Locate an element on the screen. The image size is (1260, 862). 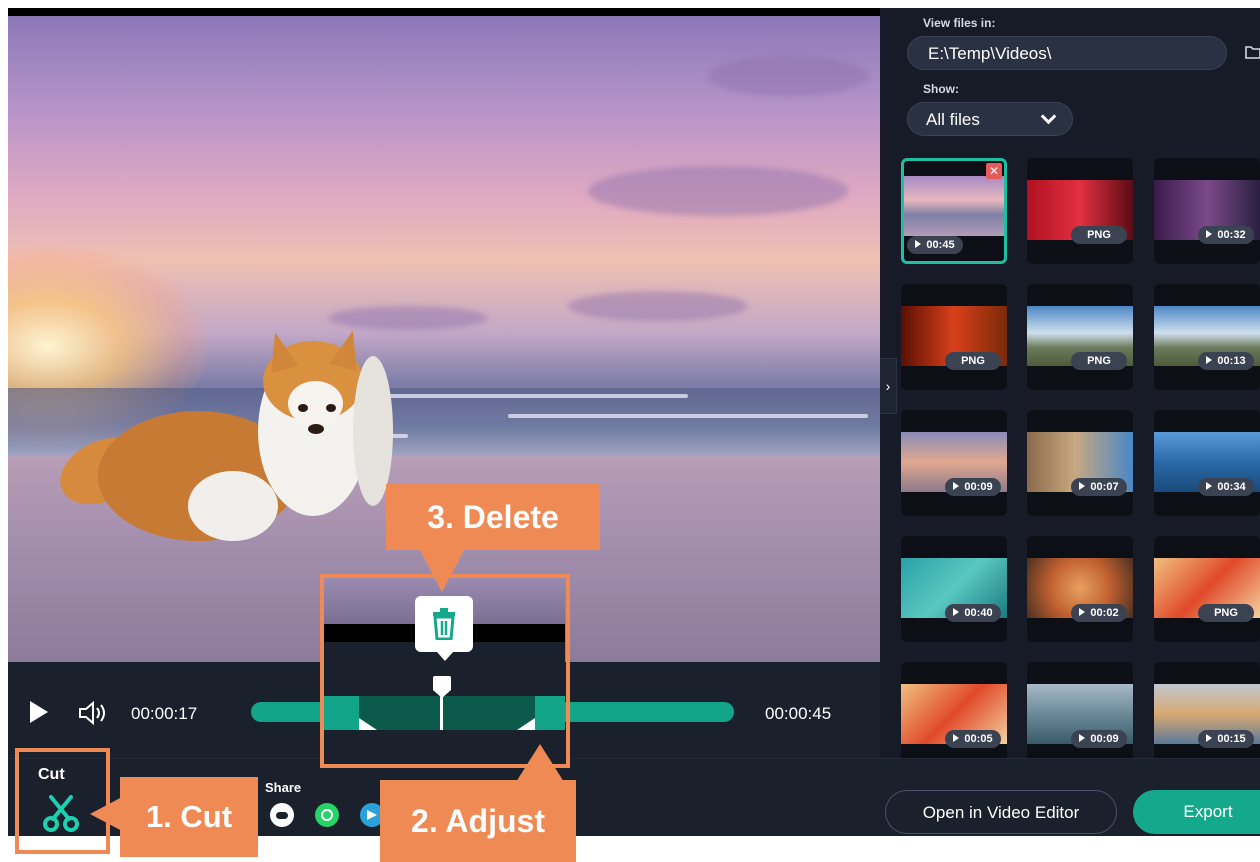
thumbnail-duration: 00:02 is located at coordinates (1099, 613).